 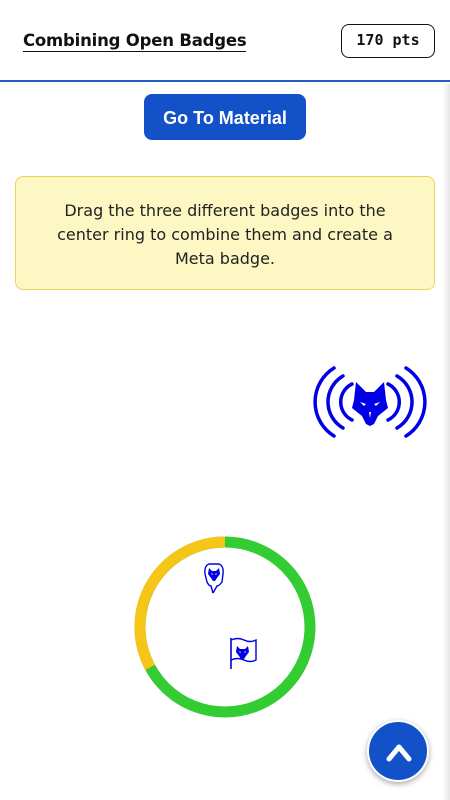 I want to click on chevron-up-icon, so click(x=399, y=753).